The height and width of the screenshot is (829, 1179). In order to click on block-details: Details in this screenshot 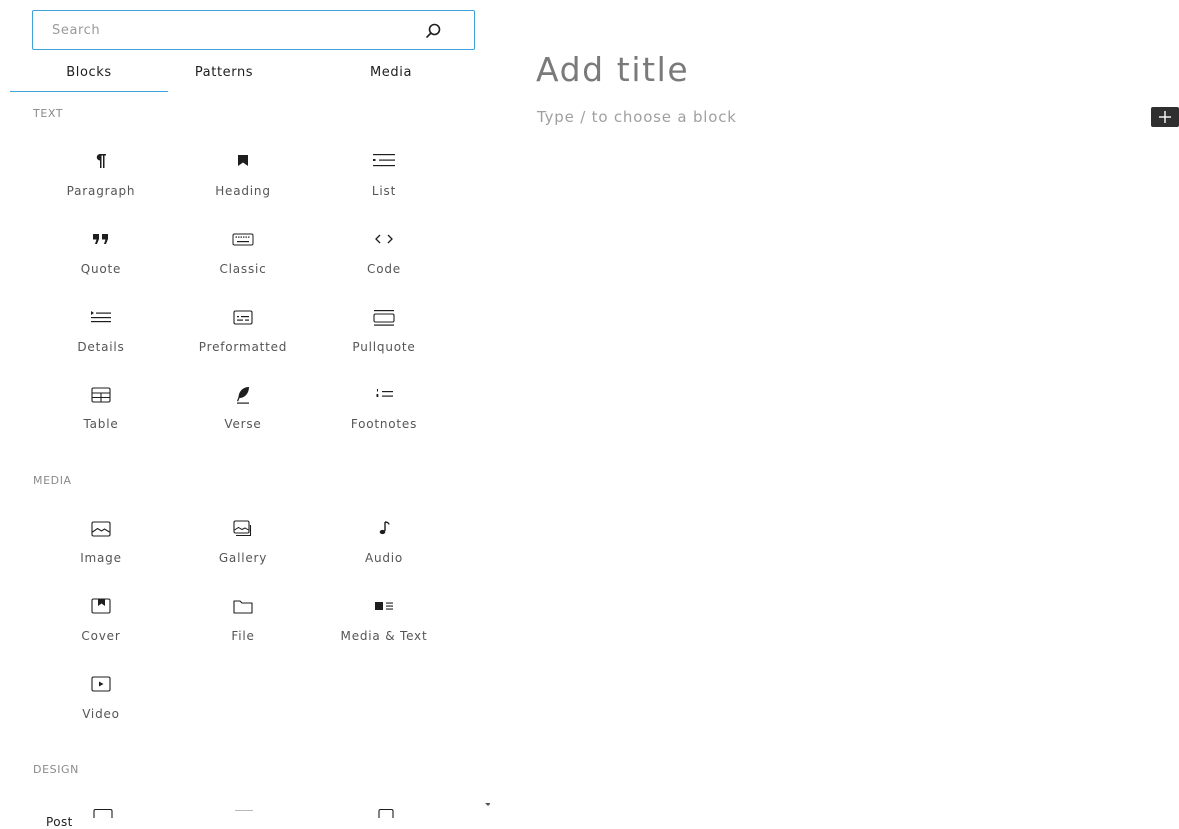, I will do `click(101, 340)`.